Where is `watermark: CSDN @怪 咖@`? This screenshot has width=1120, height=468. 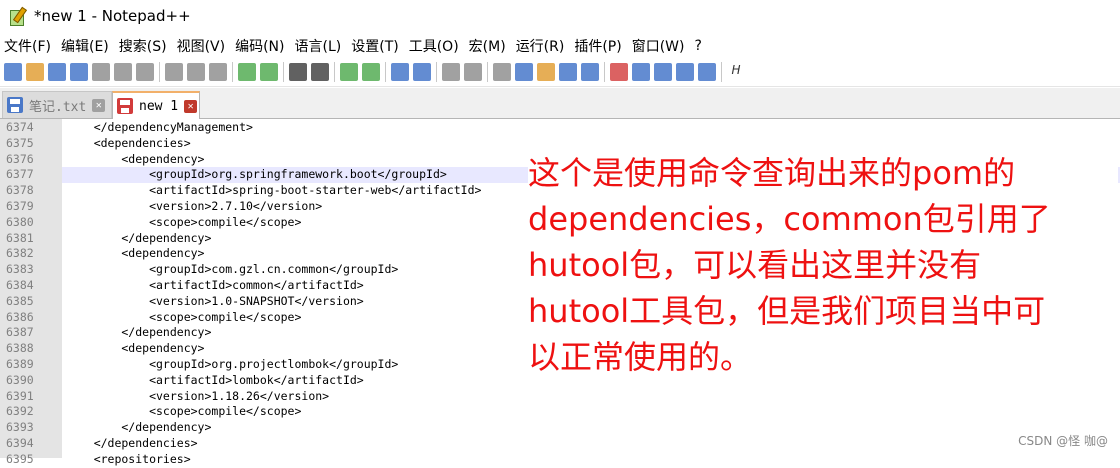 watermark: CSDN @怪 咖@ is located at coordinates (1063, 441).